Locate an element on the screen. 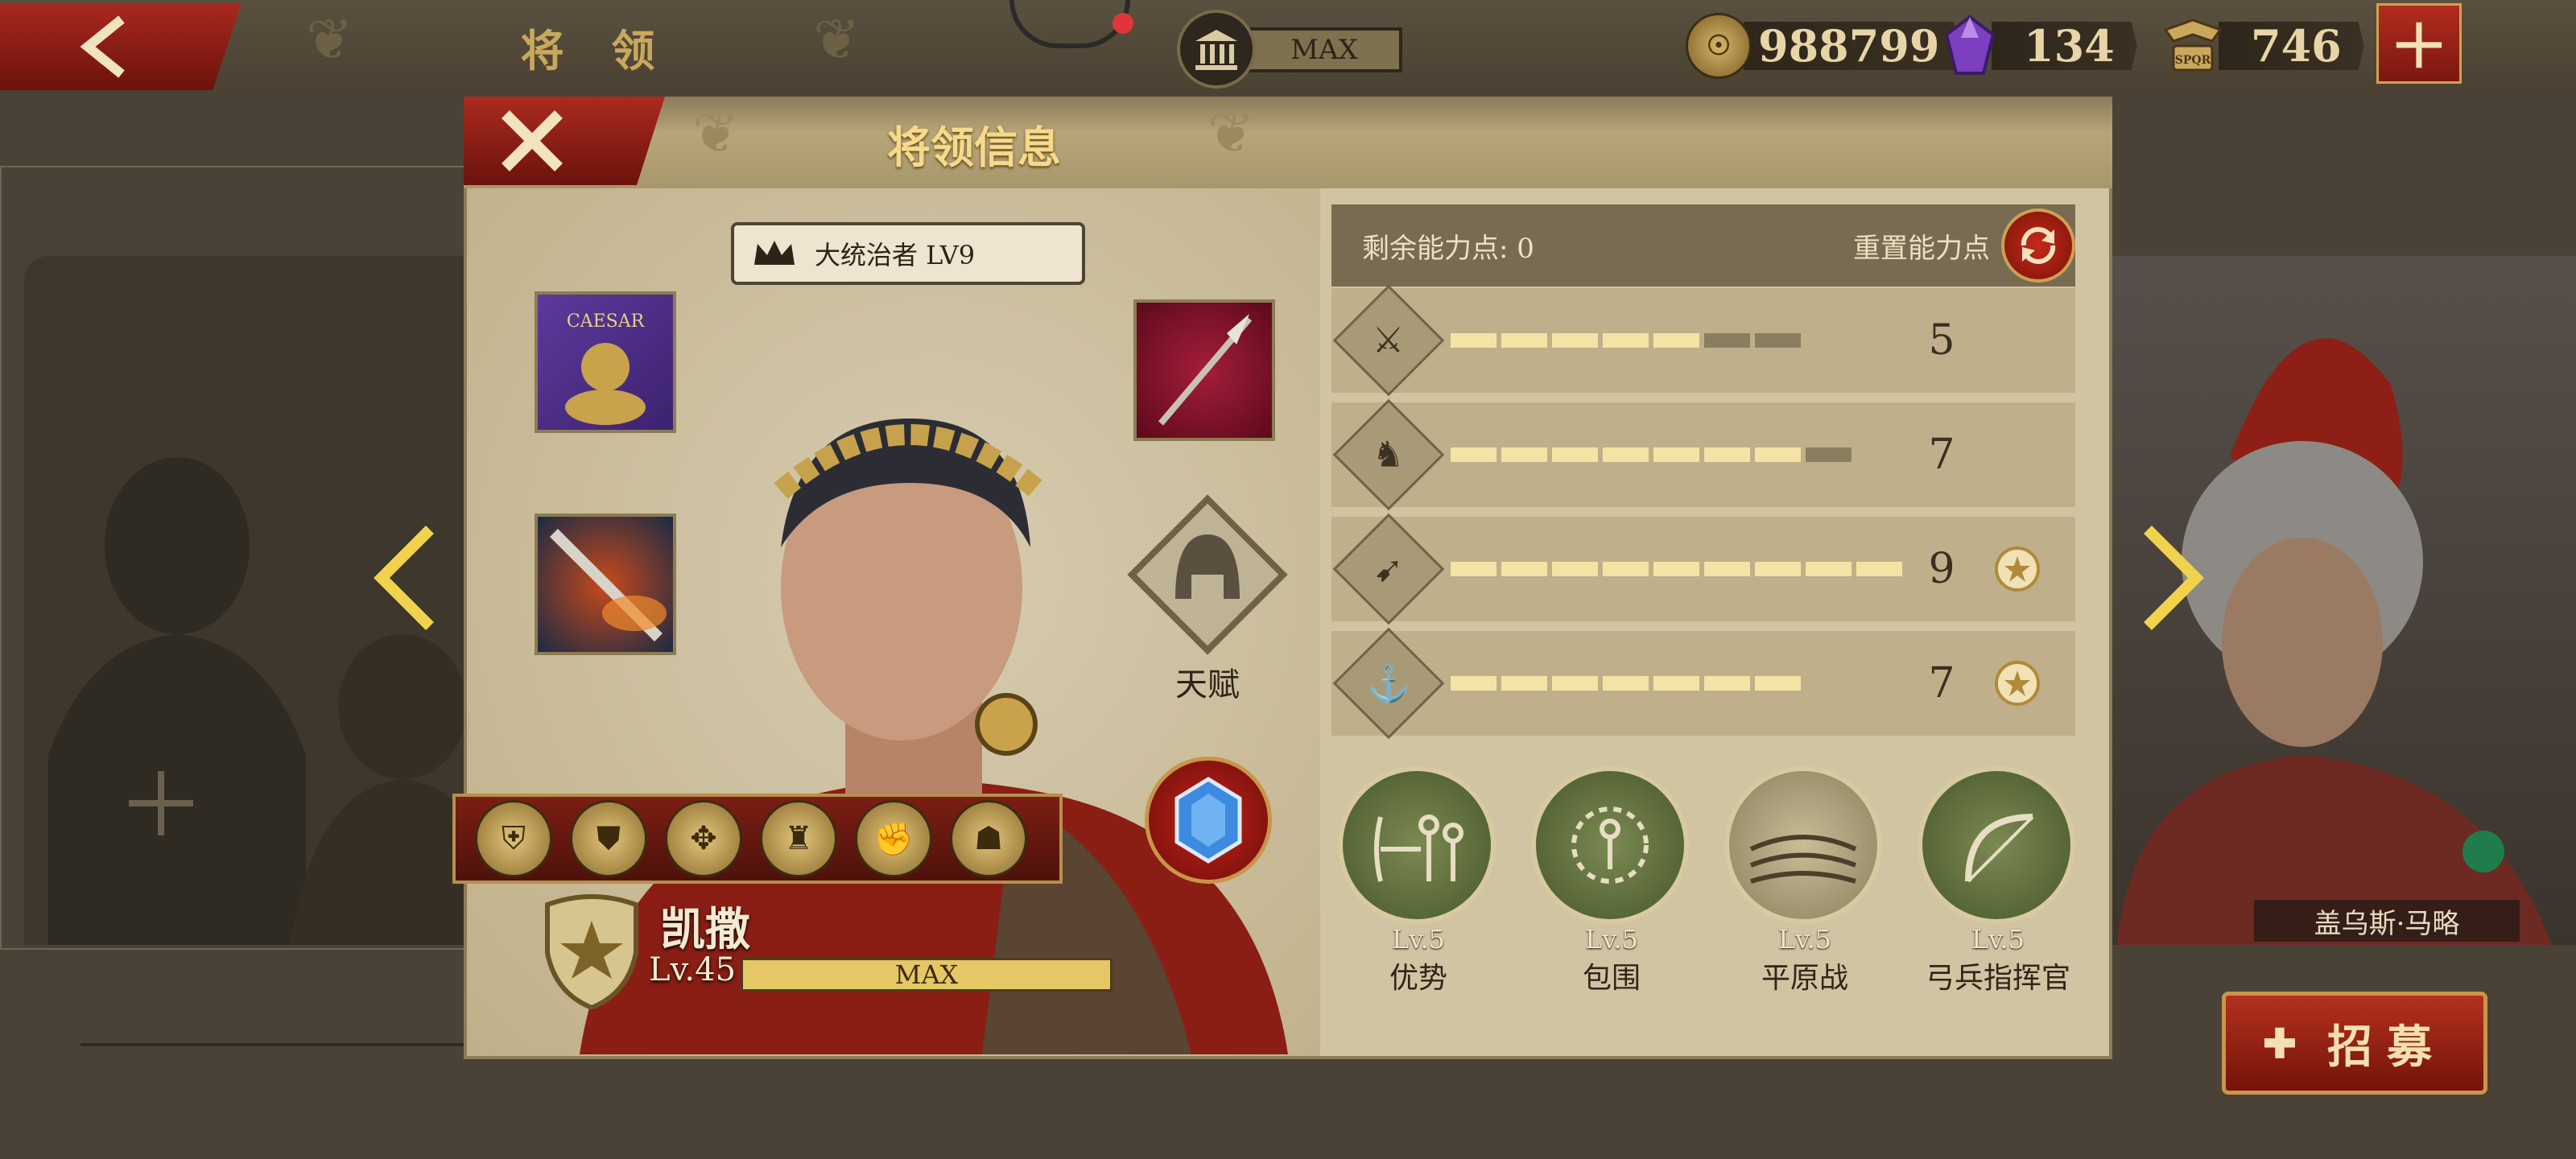 This screenshot has width=2576, height=1159. ability-archer-commander: Lv.5 弓兵指挥官 is located at coordinates (2006, 881).